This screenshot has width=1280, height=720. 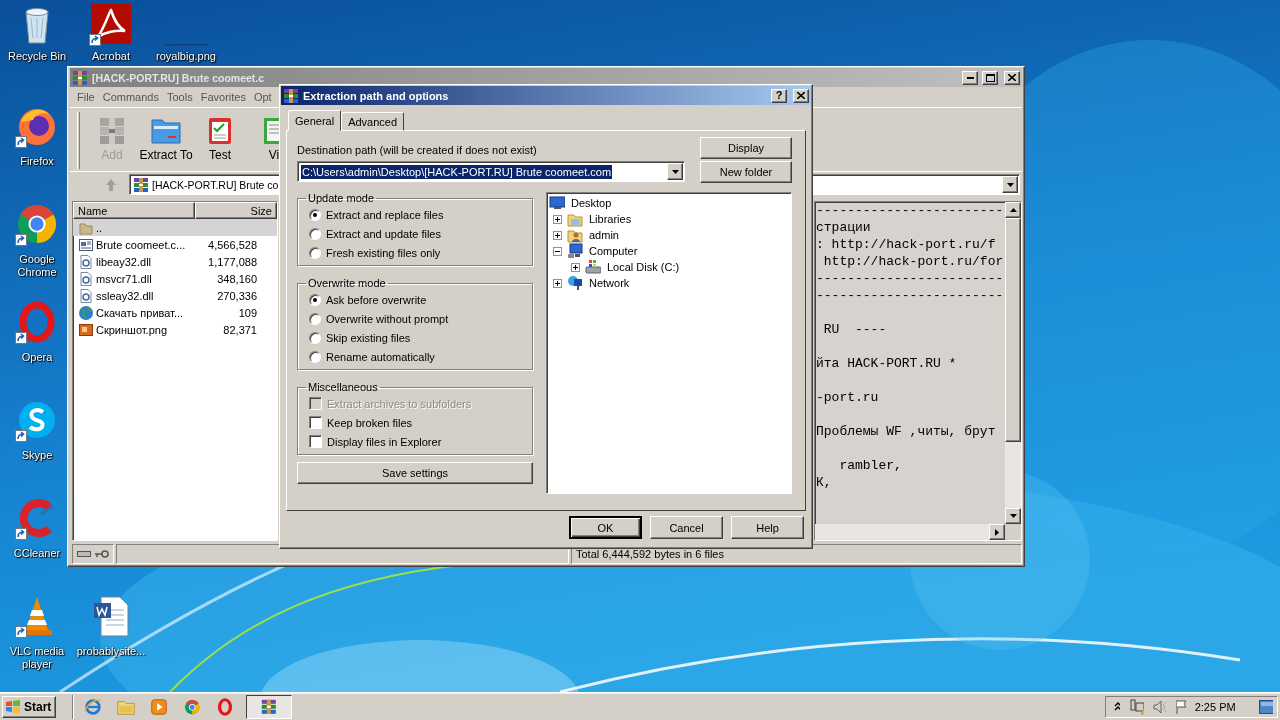 I want to click on vertical-scrollbar, so click(x=1013, y=363).